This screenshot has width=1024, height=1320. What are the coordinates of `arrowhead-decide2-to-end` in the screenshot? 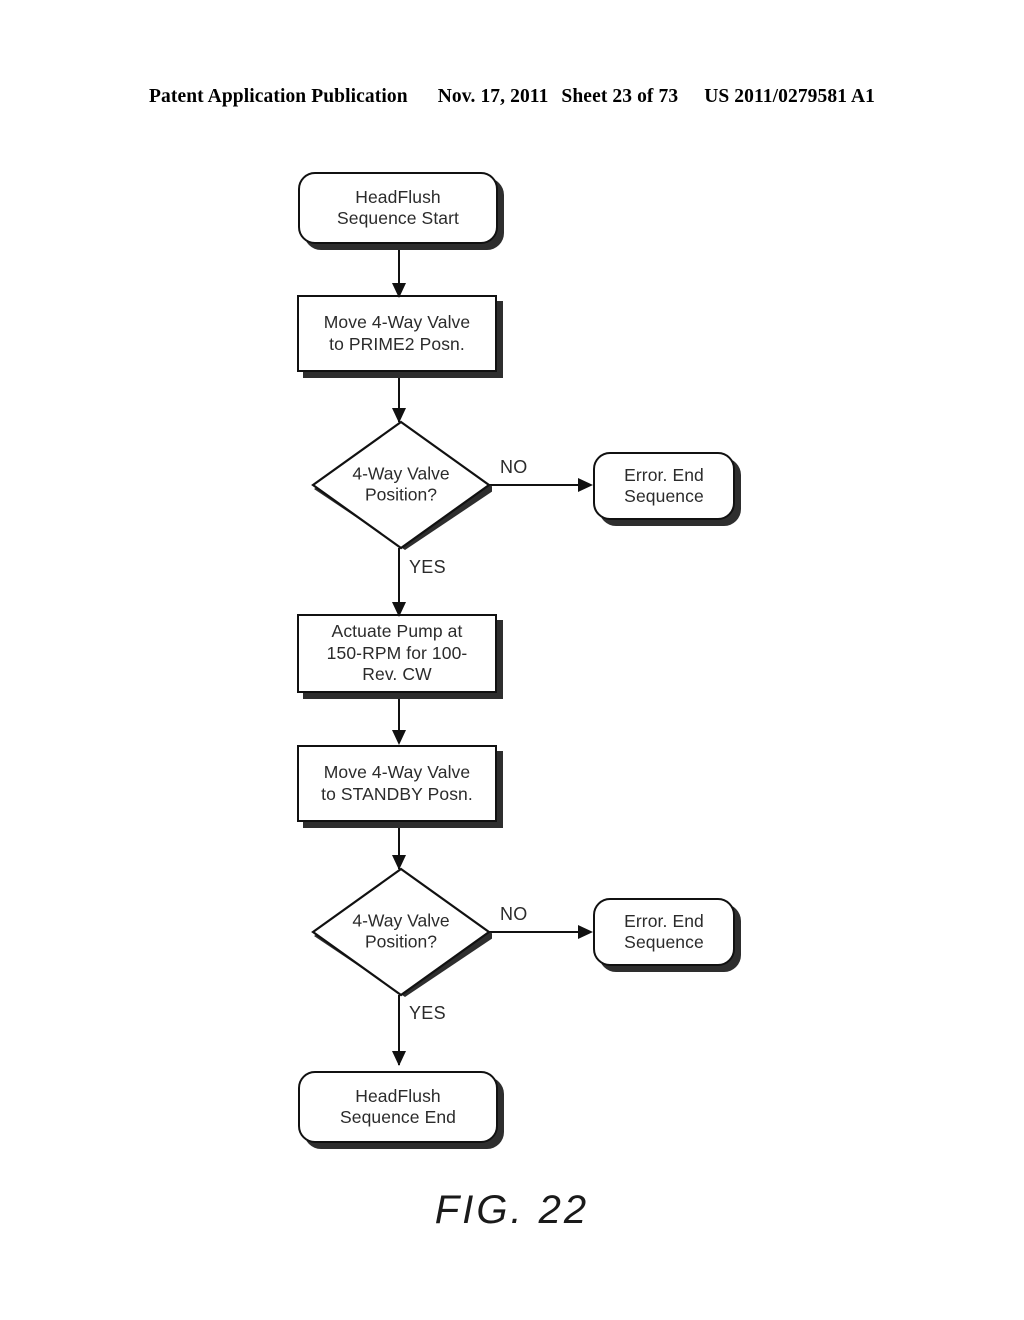 It's located at (399, 1058).